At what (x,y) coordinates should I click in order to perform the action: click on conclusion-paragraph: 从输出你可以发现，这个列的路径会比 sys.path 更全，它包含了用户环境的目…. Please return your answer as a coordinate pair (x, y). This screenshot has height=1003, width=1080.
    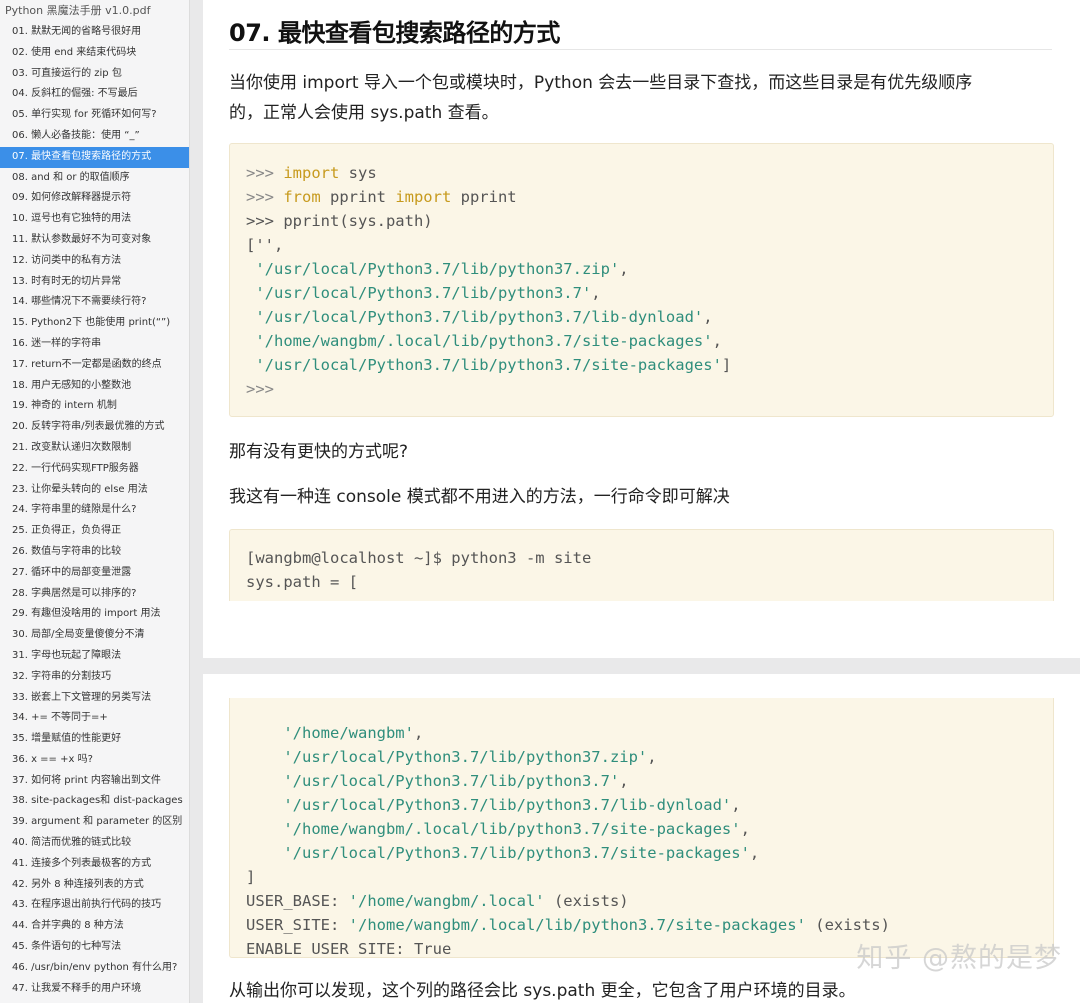
    Looking at the image, I should click on (542, 991).